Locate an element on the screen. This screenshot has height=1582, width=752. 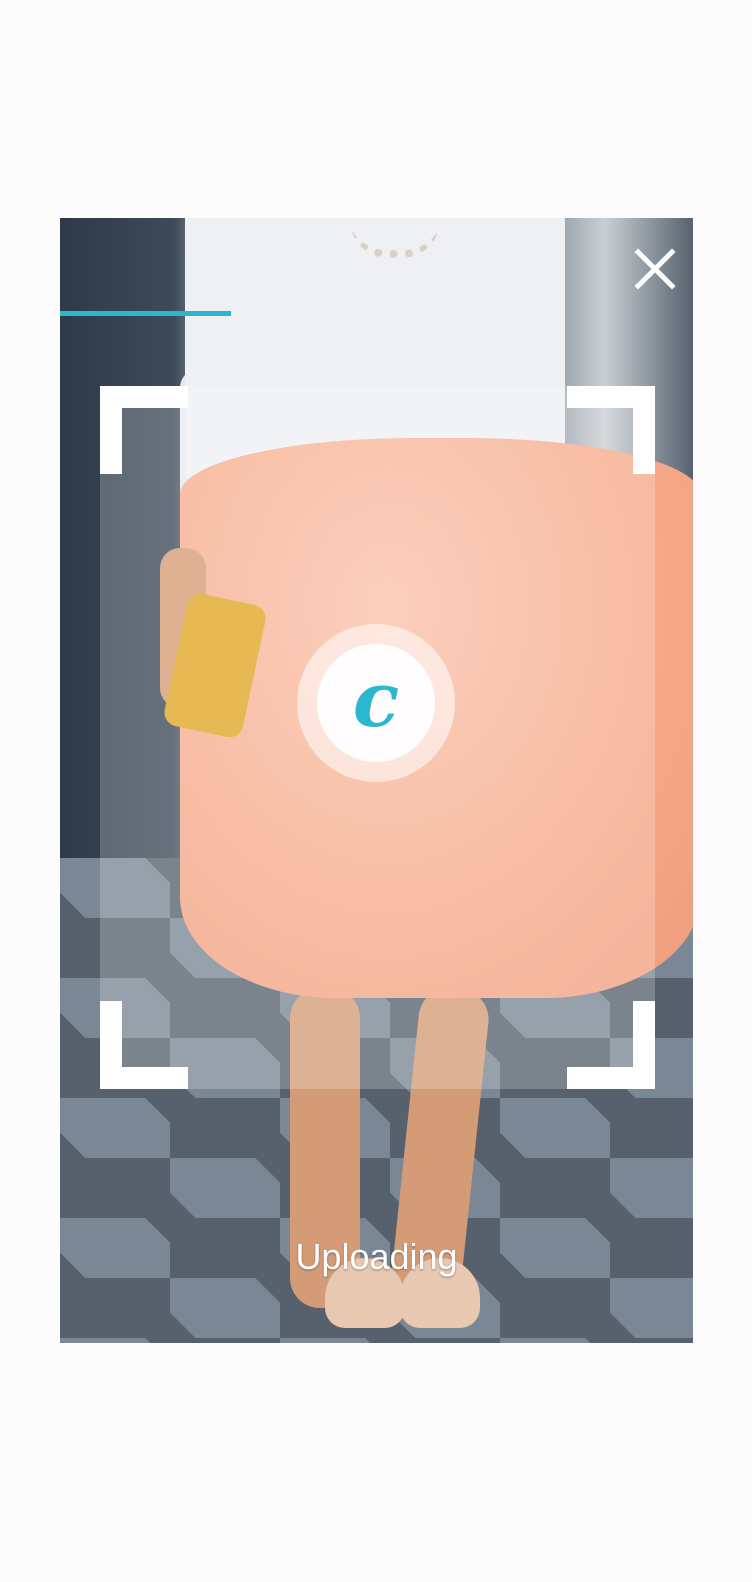
close-button is located at coordinates (655, 269).